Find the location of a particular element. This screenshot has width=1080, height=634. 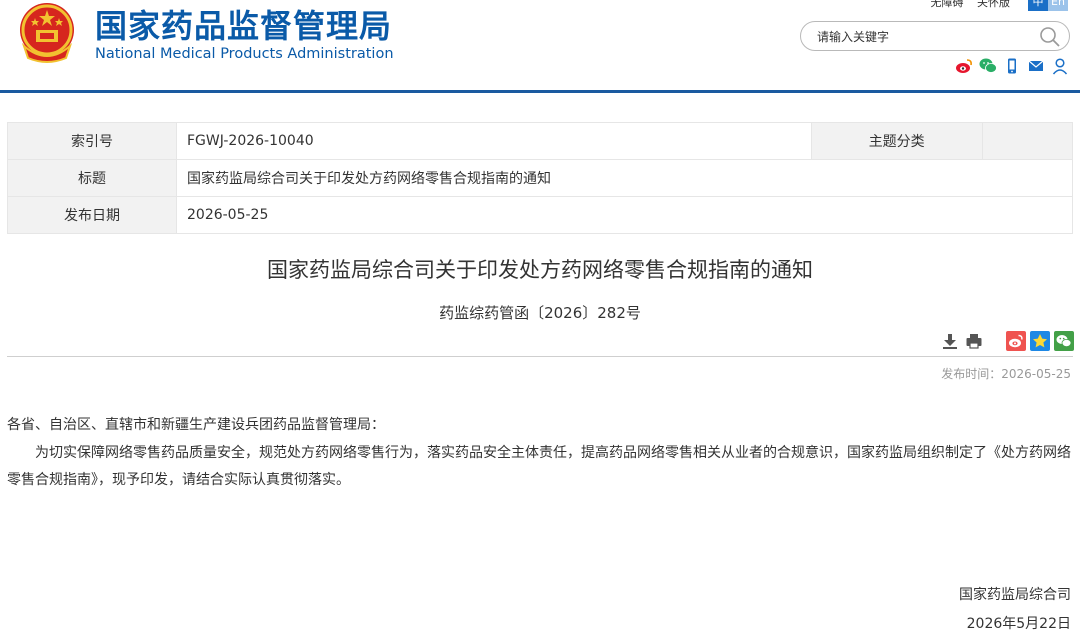

weibo-icon is located at coordinates (964, 66).